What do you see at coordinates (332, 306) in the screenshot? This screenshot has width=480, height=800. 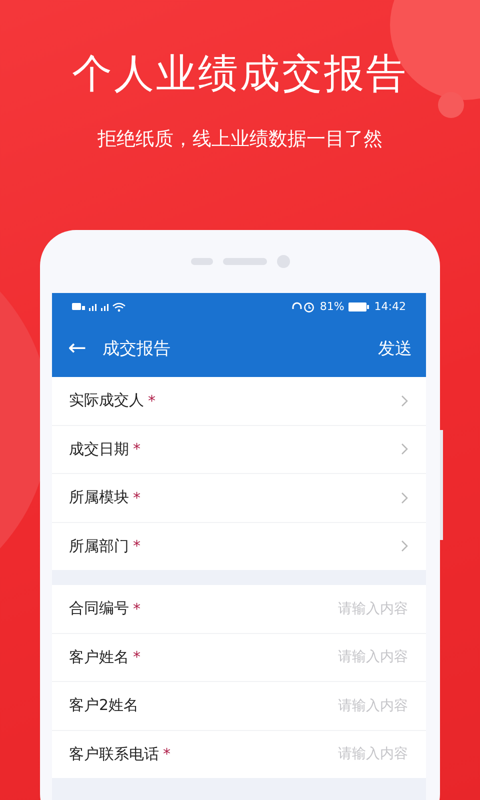 I see `battery-percent: 81%` at bounding box center [332, 306].